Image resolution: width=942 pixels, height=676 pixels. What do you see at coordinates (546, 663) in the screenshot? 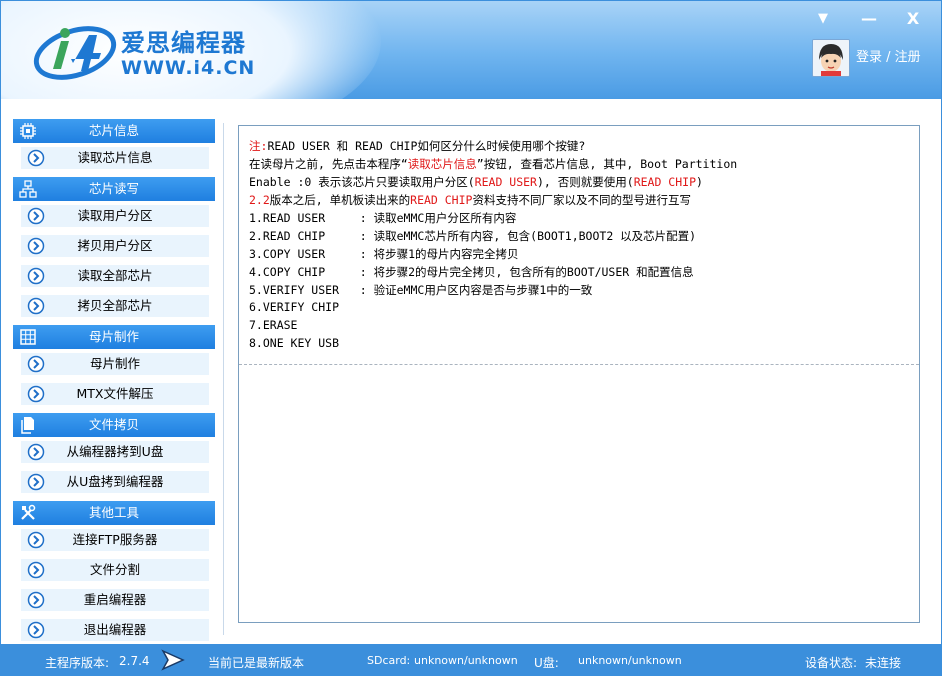
I see `udisk-label: U盘:` at bounding box center [546, 663].